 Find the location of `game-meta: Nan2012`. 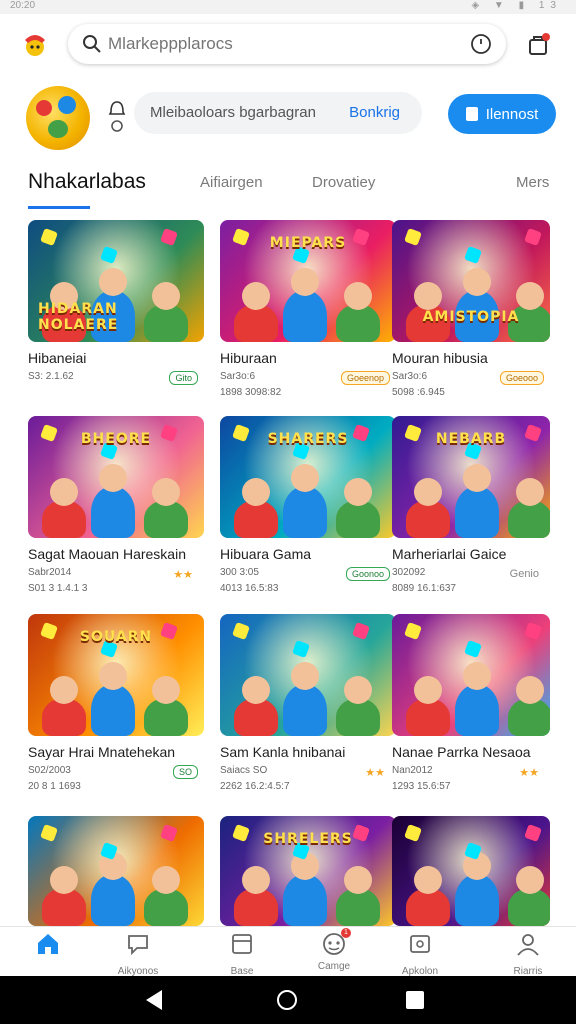

game-meta: Nan2012 is located at coordinates (412, 770).